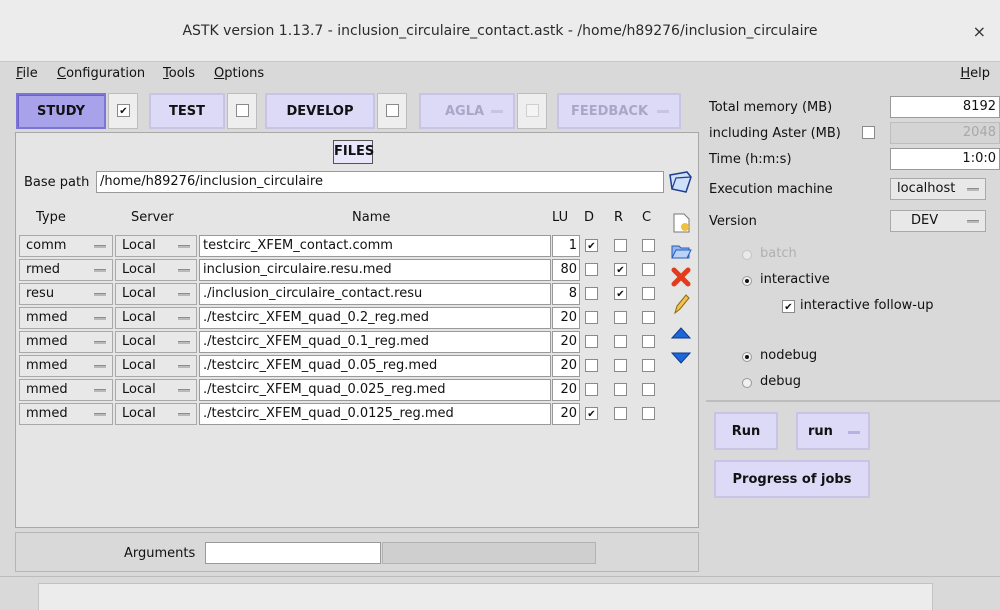 This screenshot has height=610, width=1000. I want to click on arguments-input, so click(293, 553).